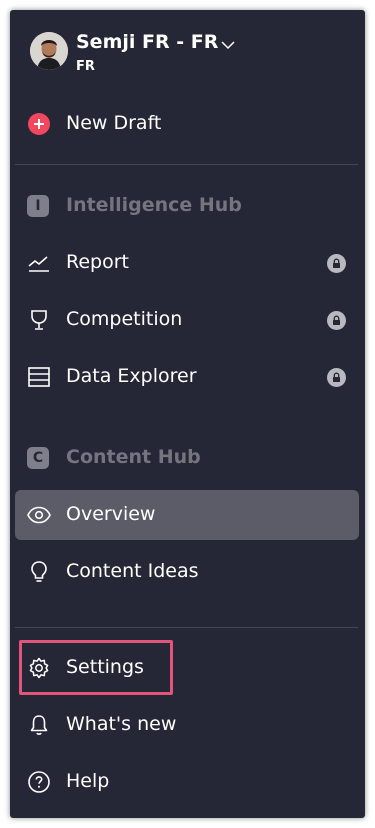  Describe the element at coordinates (132, 571) in the screenshot. I see `nav-item-label: Content Ideas` at that location.